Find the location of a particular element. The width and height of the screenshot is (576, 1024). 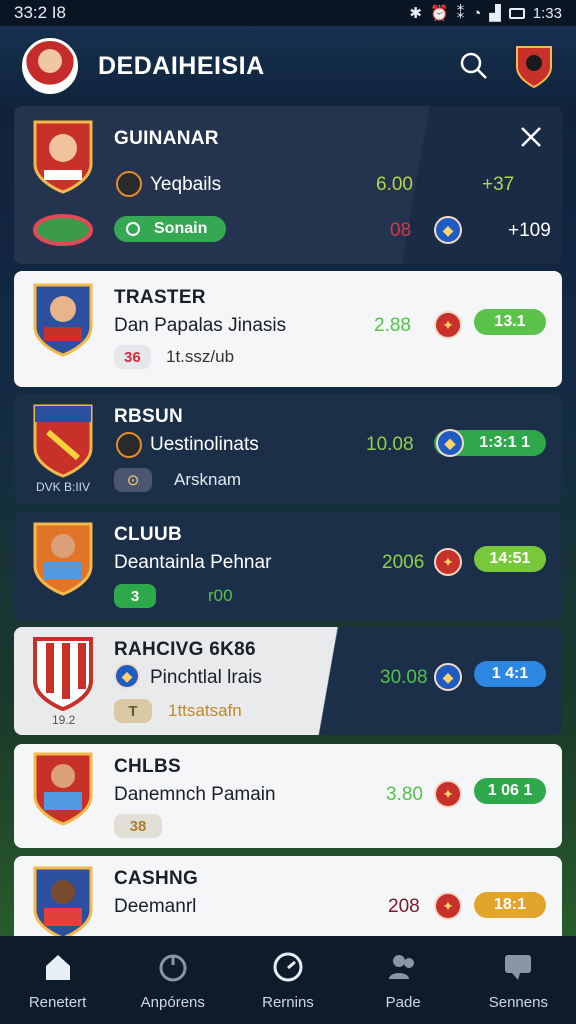

card-value: 208 is located at coordinates (404, 906).